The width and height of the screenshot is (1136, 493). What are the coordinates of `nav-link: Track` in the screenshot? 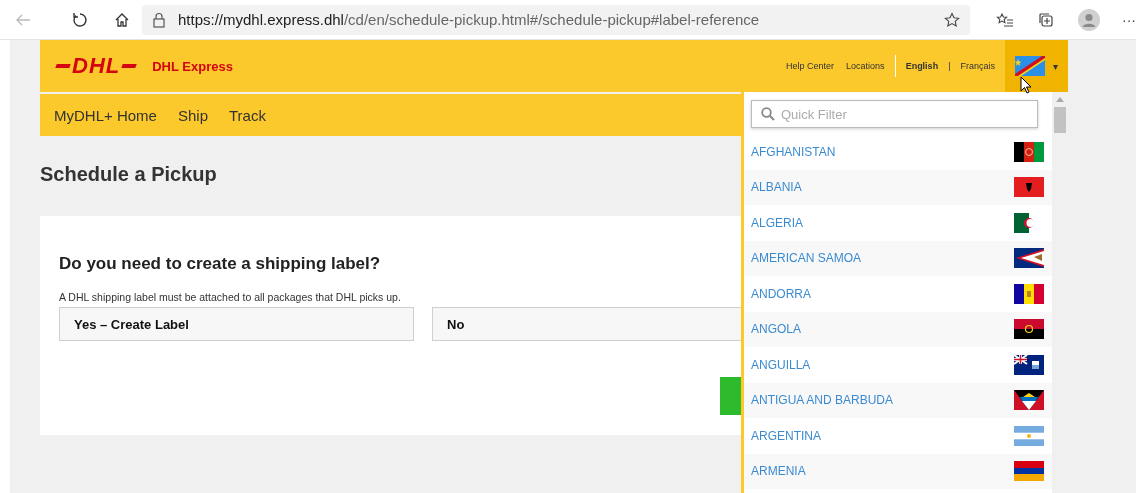 It's located at (247, 115).